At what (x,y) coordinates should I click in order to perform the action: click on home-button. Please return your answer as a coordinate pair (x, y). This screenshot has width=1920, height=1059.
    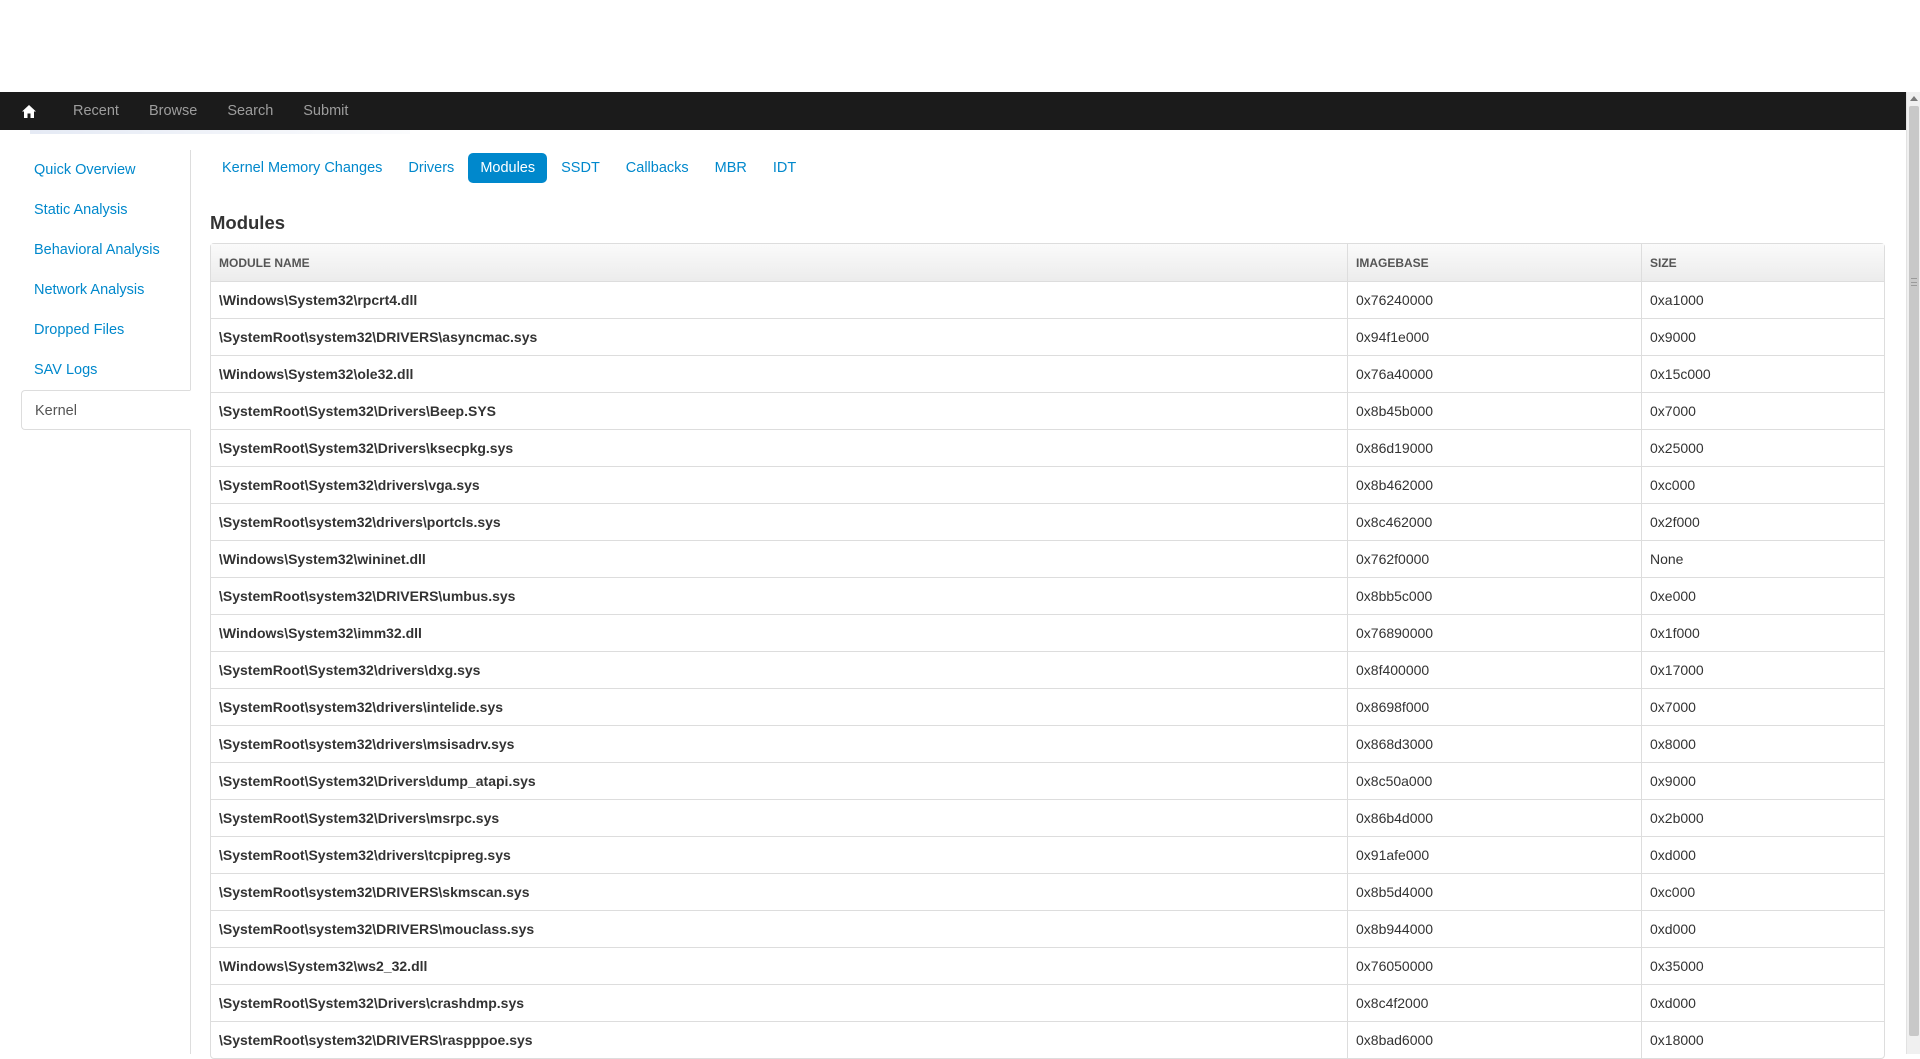
    Looking at the image, I should click on (29, 111).